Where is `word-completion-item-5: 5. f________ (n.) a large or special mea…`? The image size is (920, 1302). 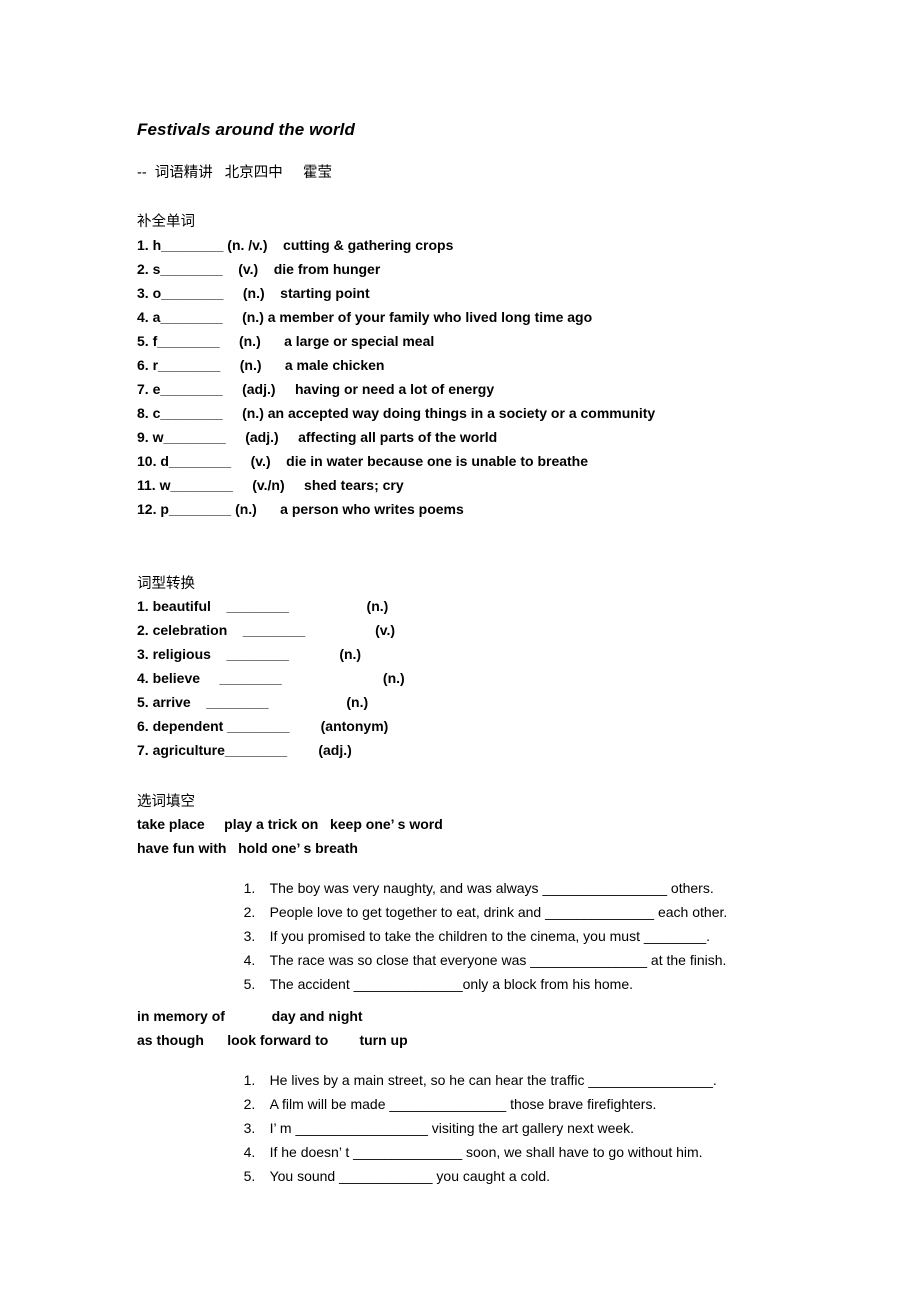
word-completion-item-5: 5. f________ (n.) a large or special mea… is located at coordinates (286, 341).